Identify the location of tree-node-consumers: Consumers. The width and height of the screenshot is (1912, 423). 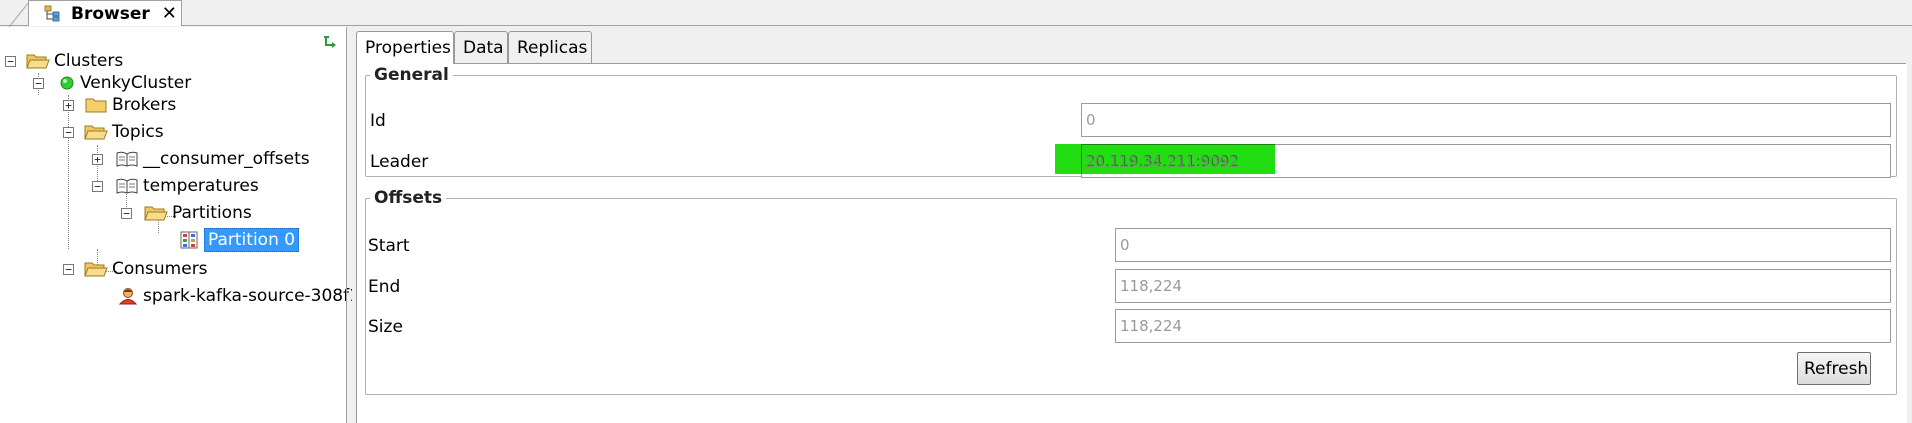
(146, 269).